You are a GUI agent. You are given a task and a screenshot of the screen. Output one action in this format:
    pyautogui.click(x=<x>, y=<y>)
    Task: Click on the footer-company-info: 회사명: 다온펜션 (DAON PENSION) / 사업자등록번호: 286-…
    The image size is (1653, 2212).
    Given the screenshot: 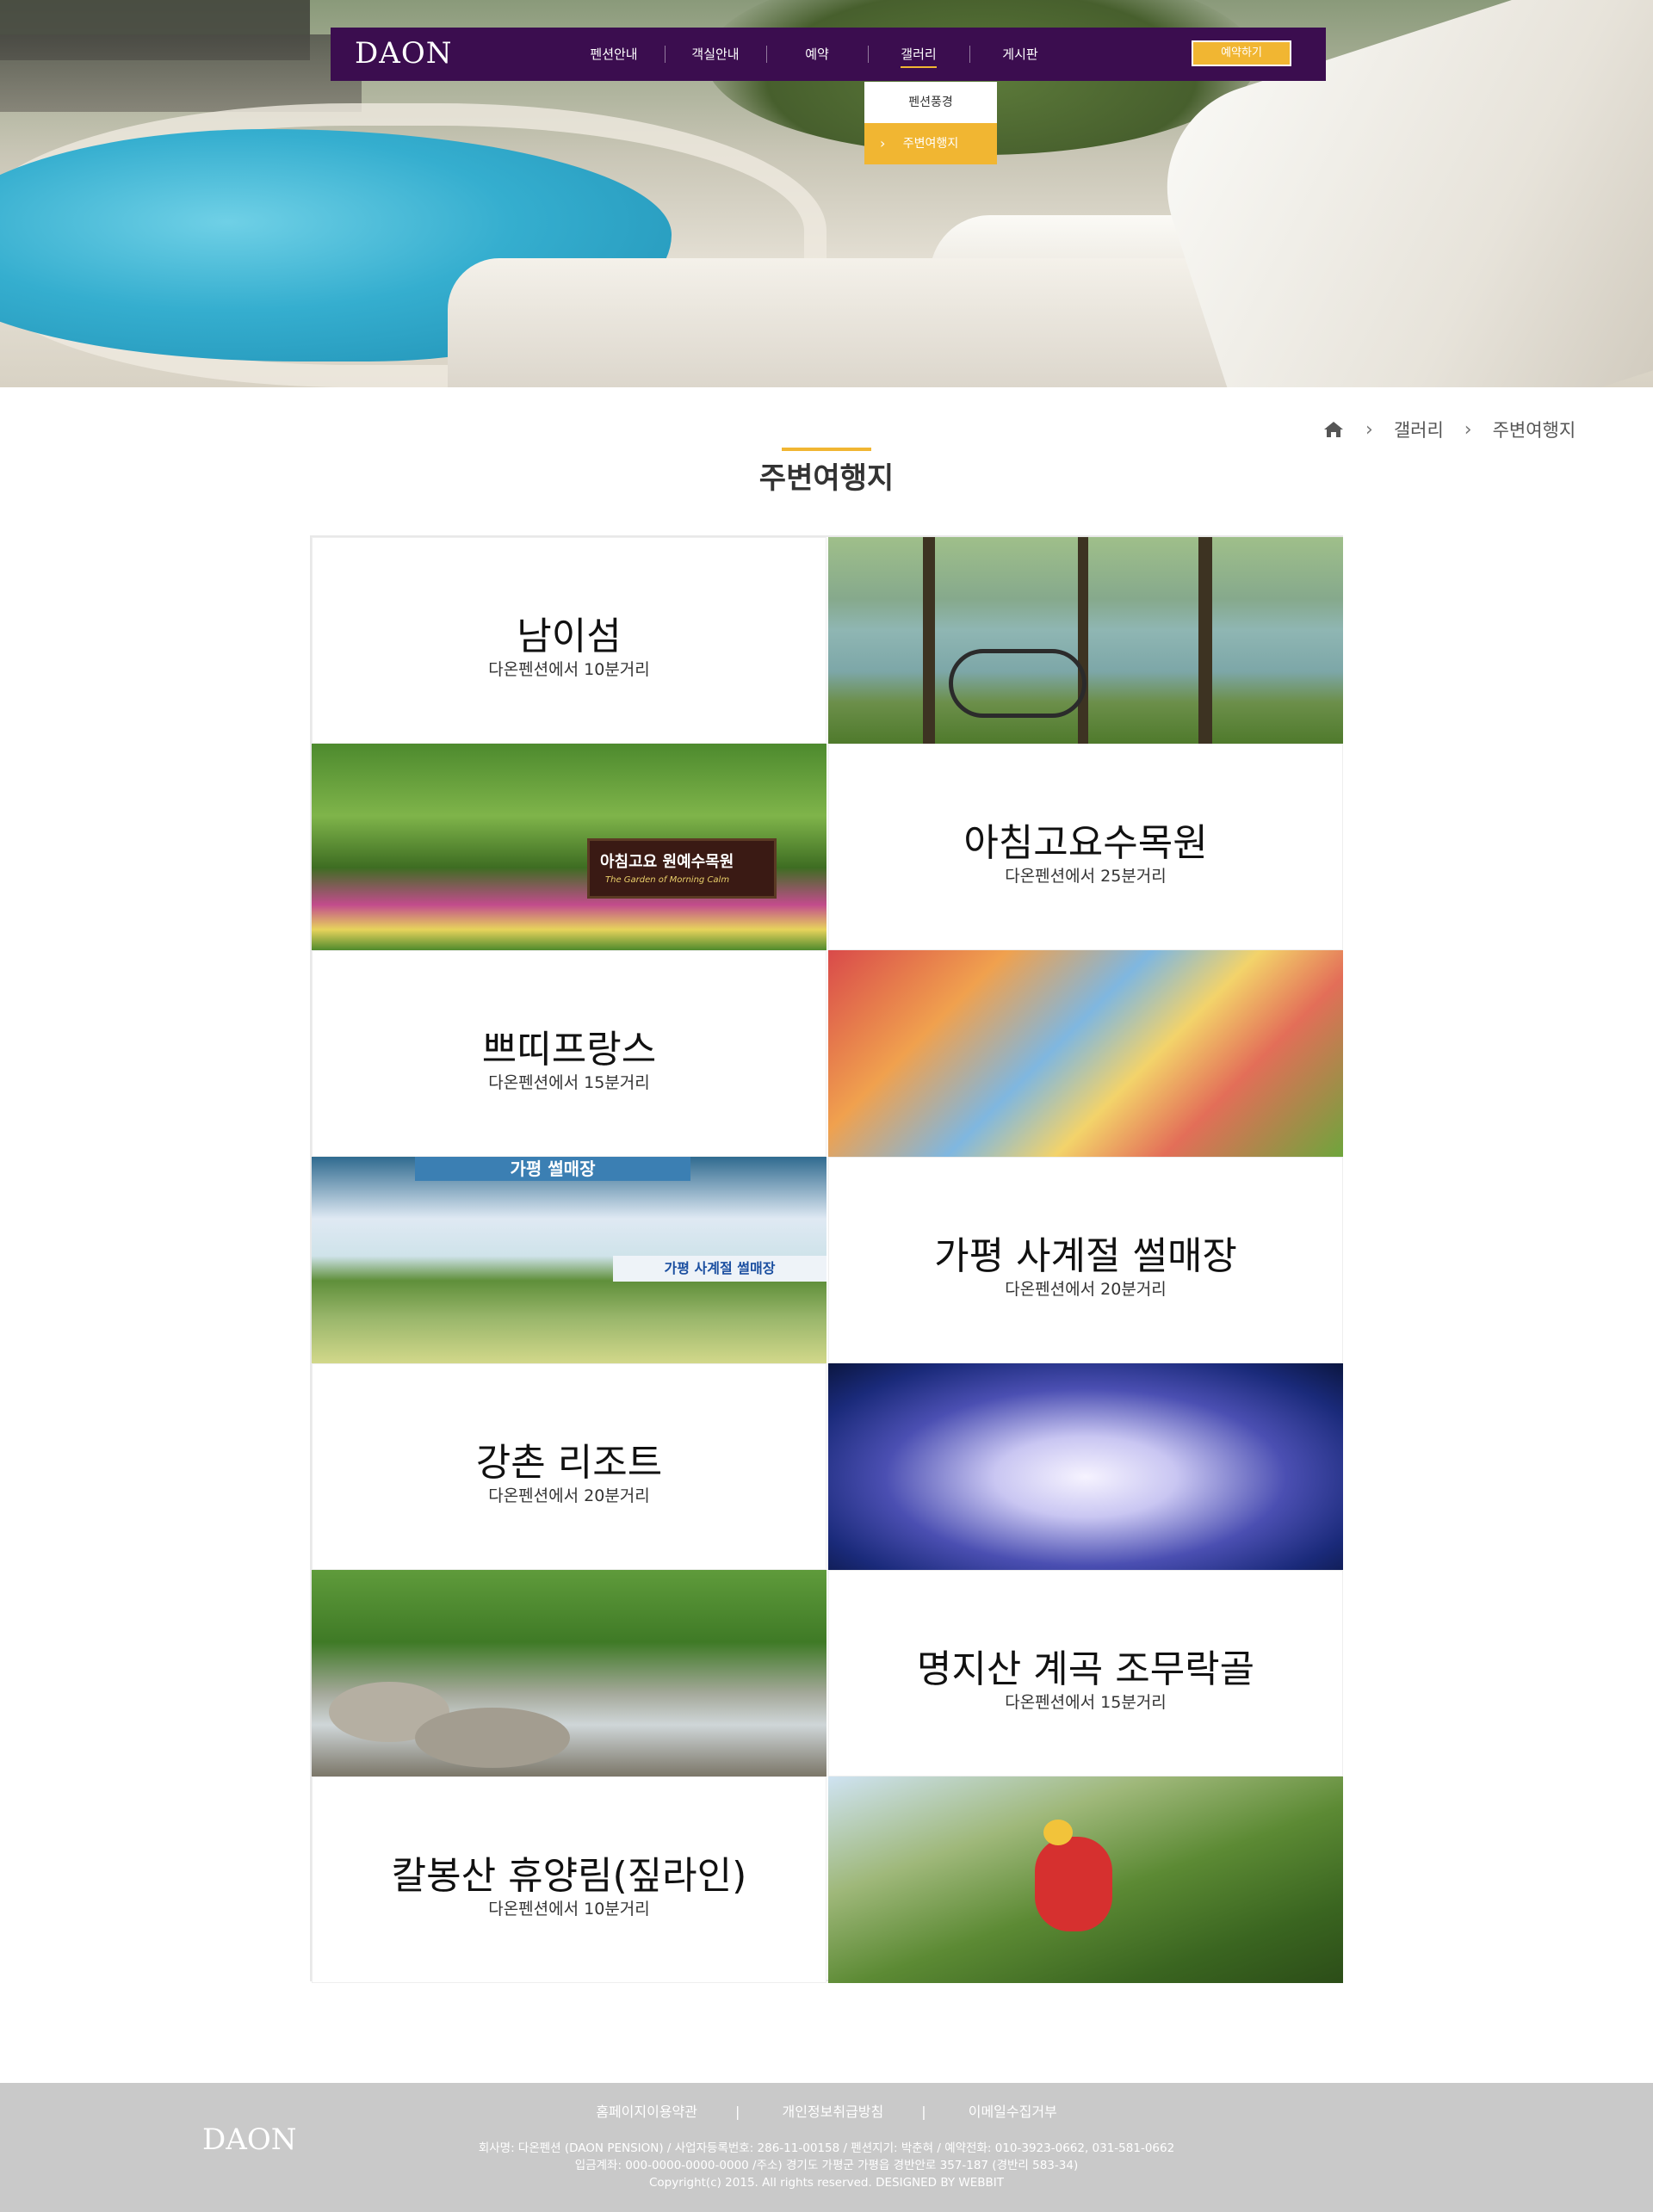 What is the action you would take?
    pyautogui.click(x=826, y=2148)
    